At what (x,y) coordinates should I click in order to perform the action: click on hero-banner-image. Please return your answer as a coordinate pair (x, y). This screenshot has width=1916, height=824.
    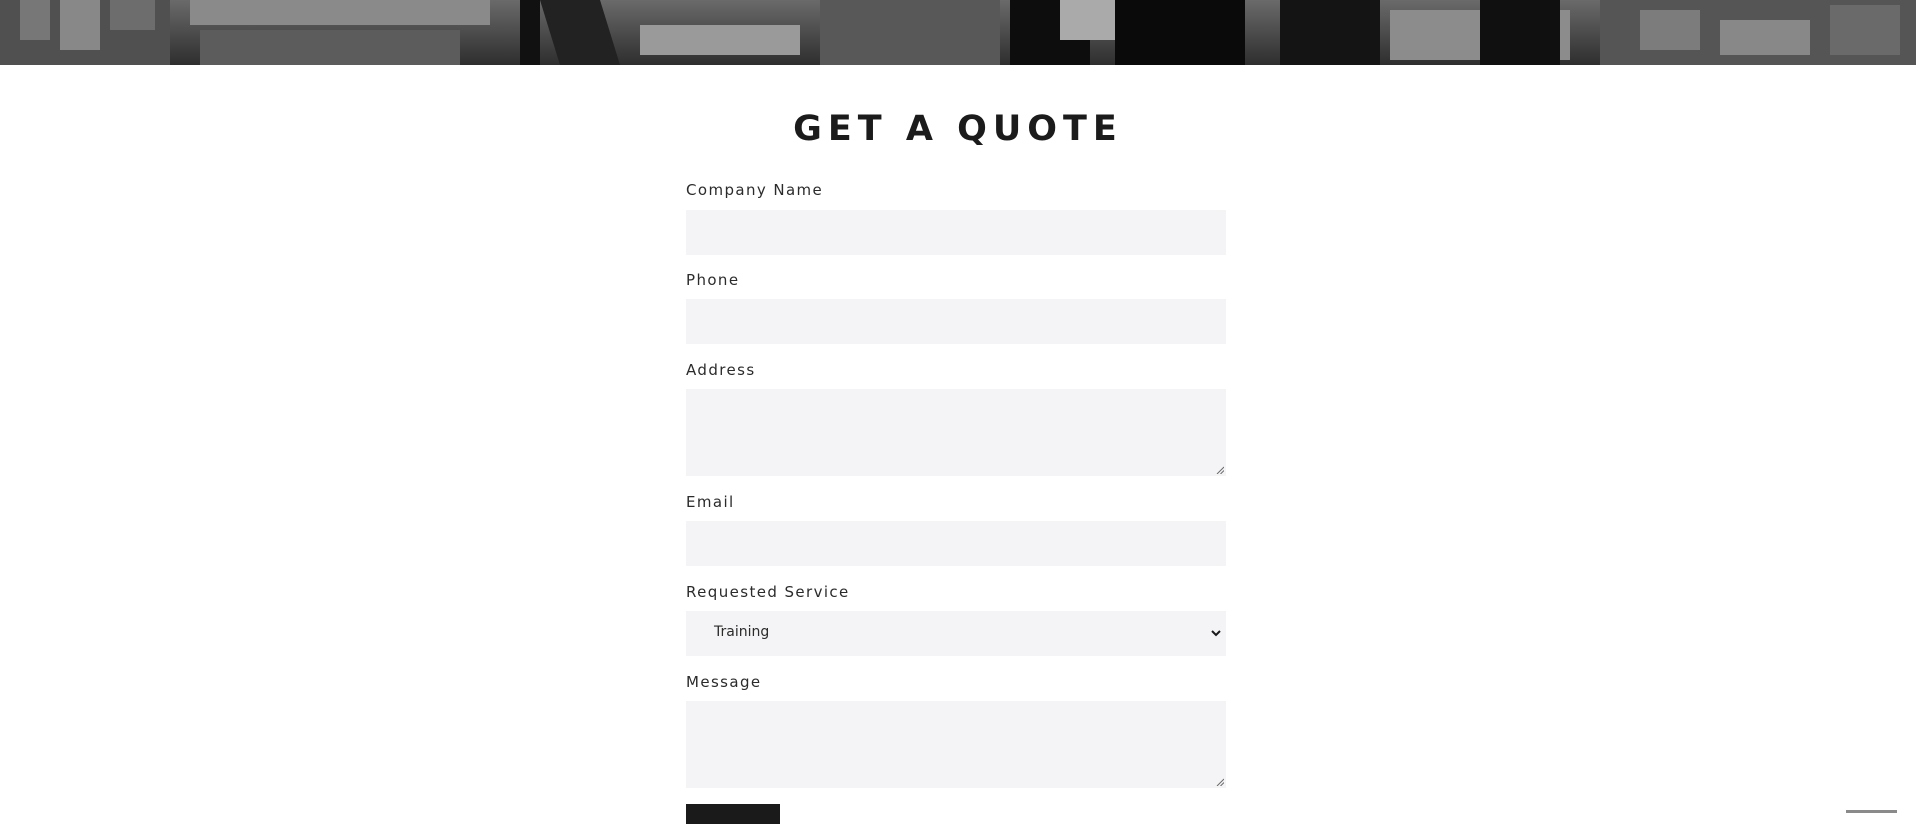
    Looking at the image, I should click on (958, 32).